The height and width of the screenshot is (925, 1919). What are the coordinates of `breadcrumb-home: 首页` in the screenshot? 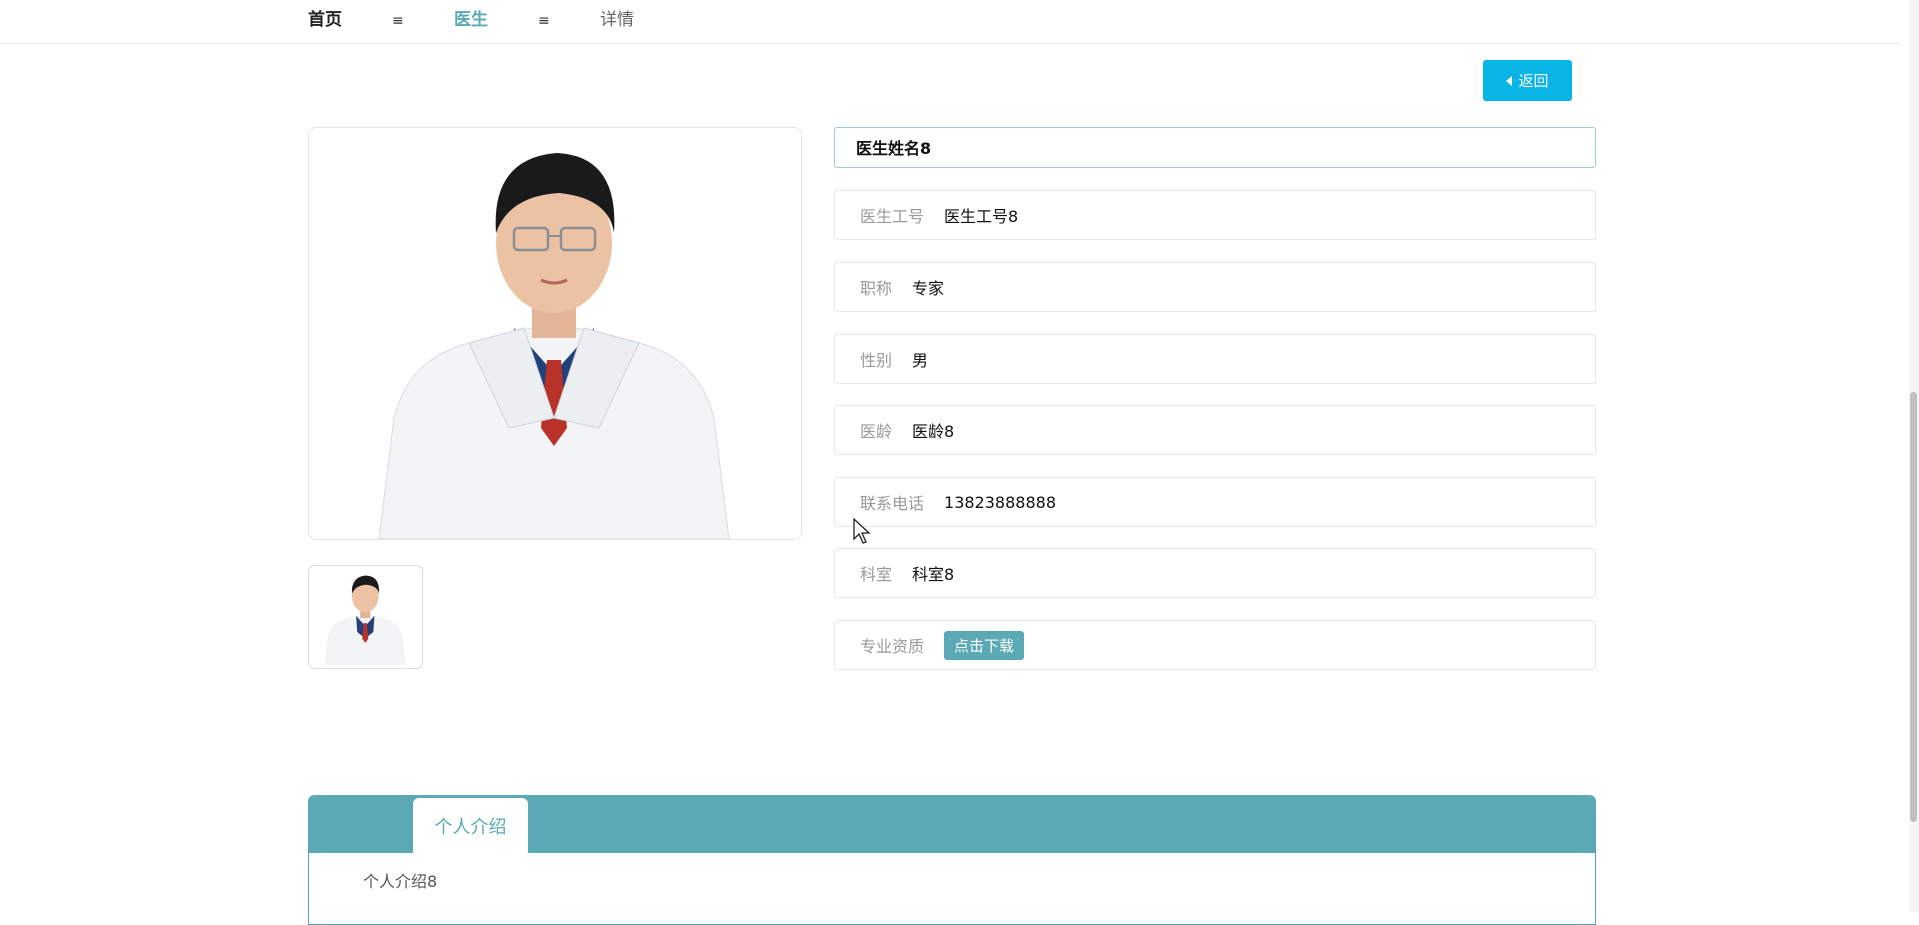 It's located at (325, 20).